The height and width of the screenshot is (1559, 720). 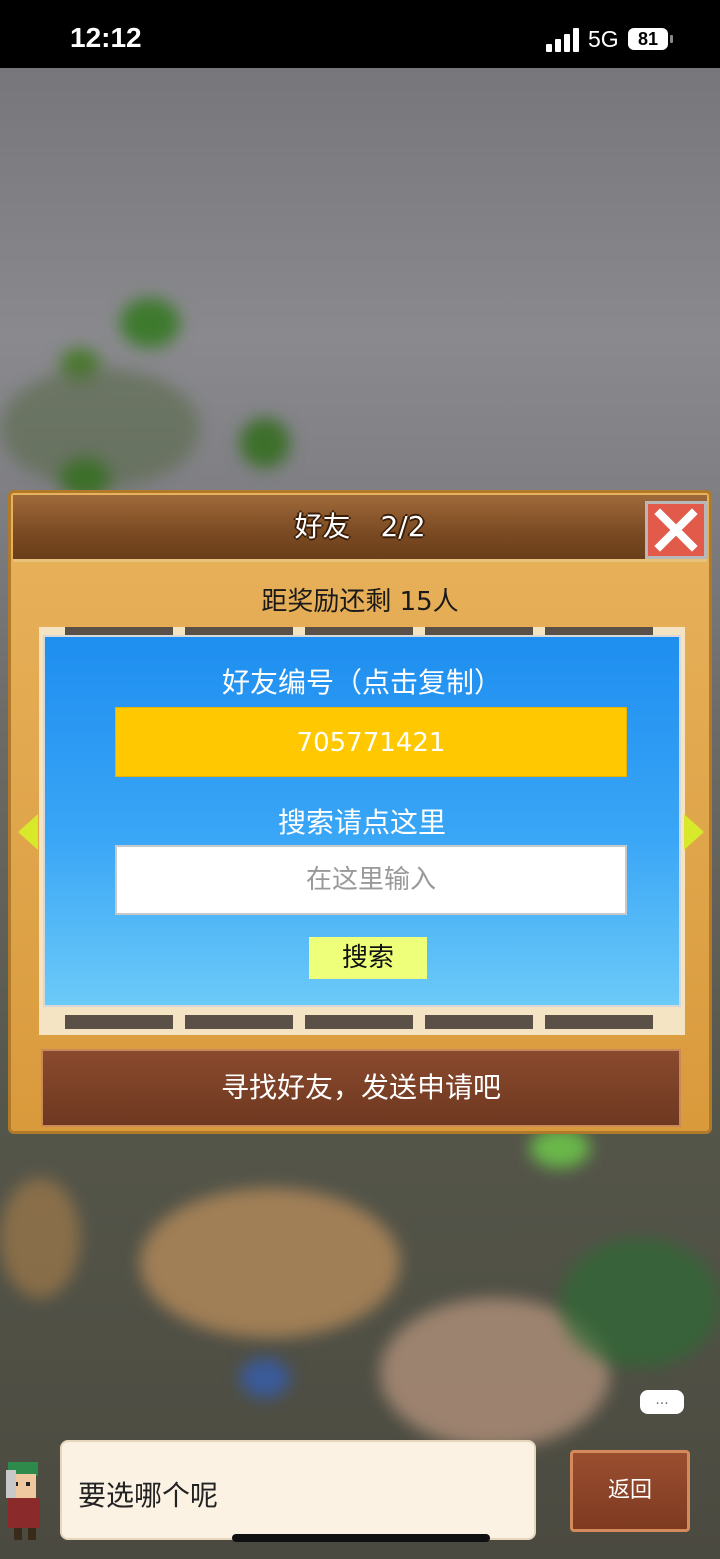 I want to click on battery-icon: 81, so click(x=648, y=39).